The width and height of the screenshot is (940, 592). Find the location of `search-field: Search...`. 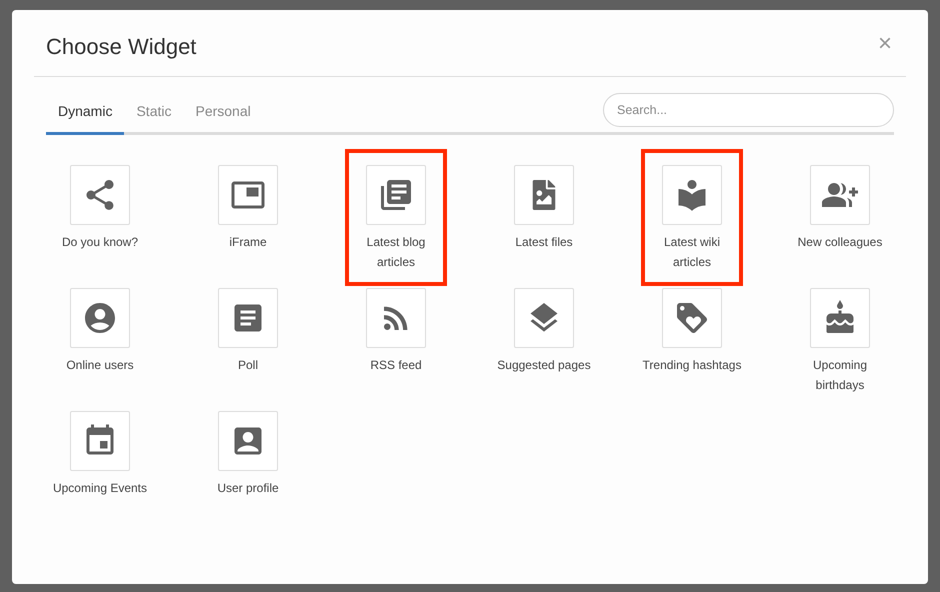

search-field: Search... is located at coordinates (748, 110).